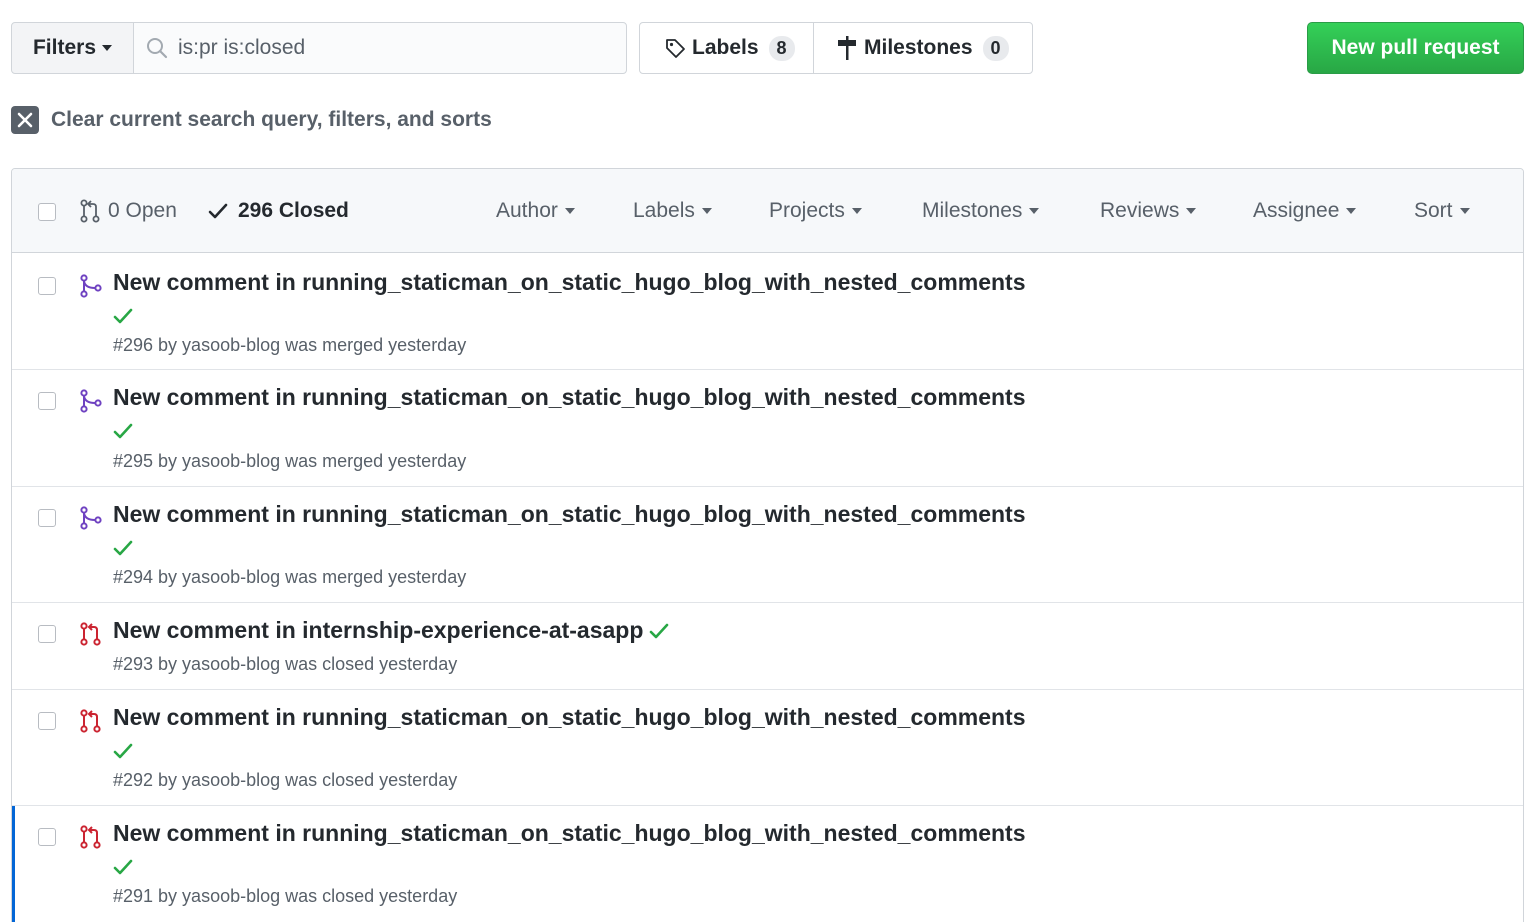 Image resolution: width=1536 pixels, height=922 pixels. I want to click on pr-meta: #295 by yasoob-blog was merged yesterday, so click(290, 461).